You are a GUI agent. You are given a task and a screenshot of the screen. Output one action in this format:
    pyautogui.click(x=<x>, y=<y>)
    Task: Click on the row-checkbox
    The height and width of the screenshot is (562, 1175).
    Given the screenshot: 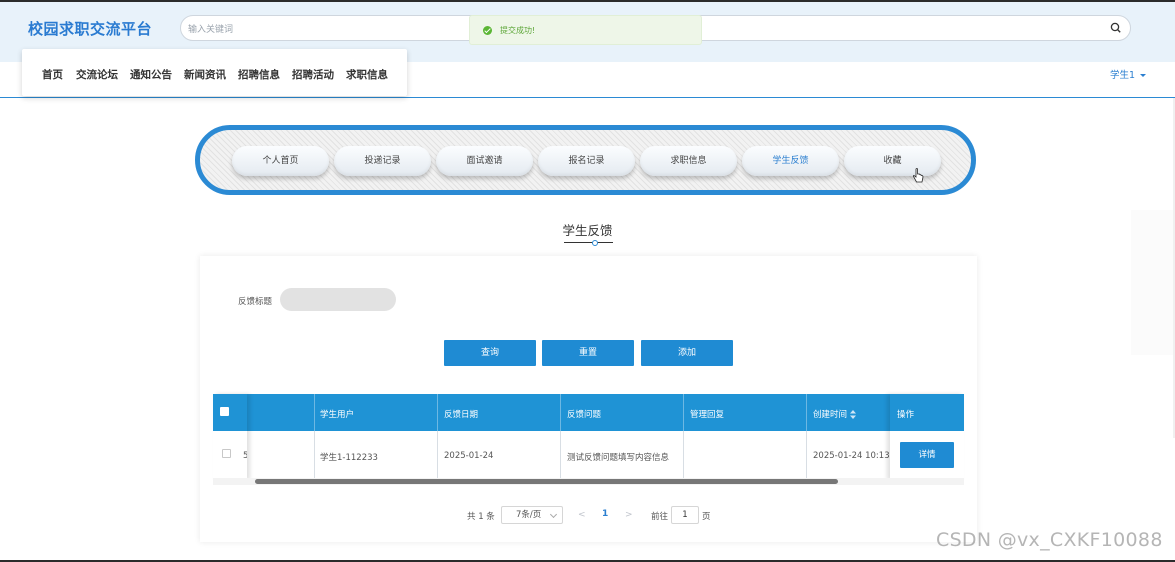 What is the action you would take?
    pyautogui.click(x=226, y=453)
    